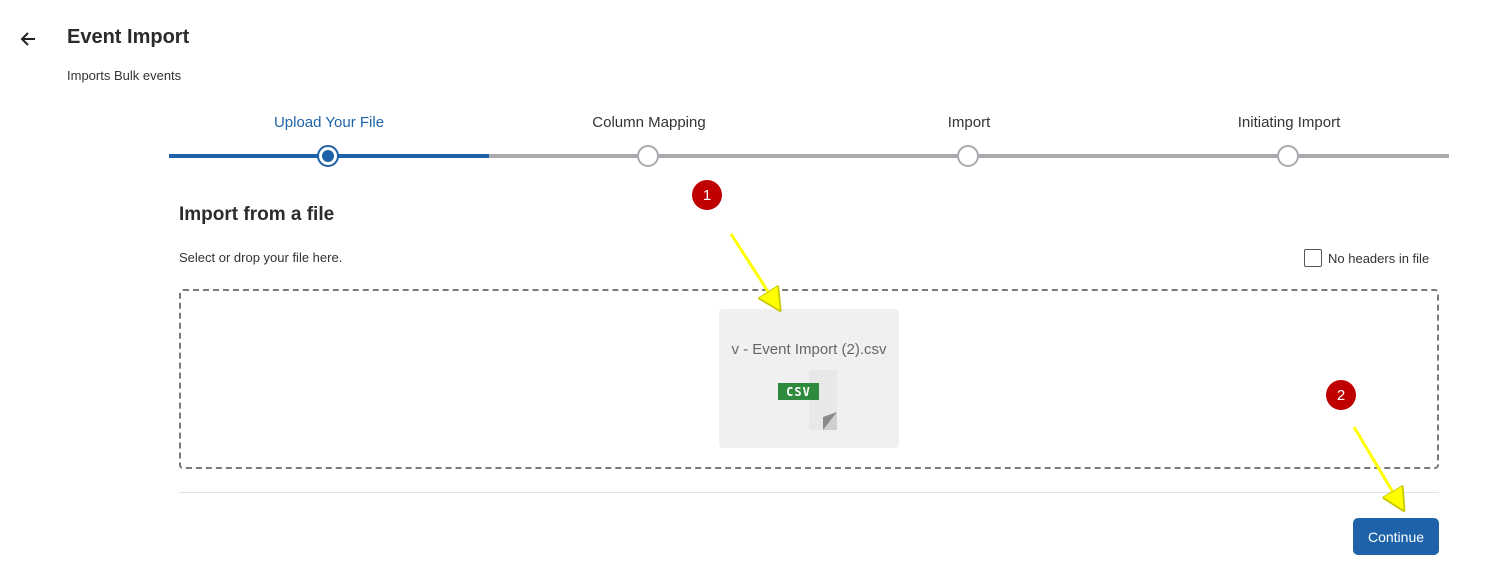 This screenshot has width=1502, height=575. I want to click on no-headers-label: No headers in file, so click(1379, 258).